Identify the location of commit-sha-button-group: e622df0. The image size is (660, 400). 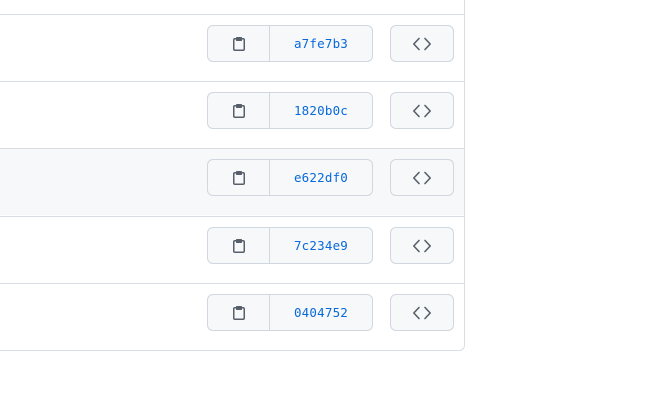
(290, 177).